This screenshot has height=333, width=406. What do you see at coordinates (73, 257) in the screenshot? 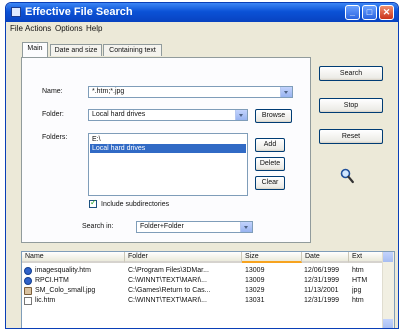
I see `column-header-name: Name` at bounding box center [73, 257].